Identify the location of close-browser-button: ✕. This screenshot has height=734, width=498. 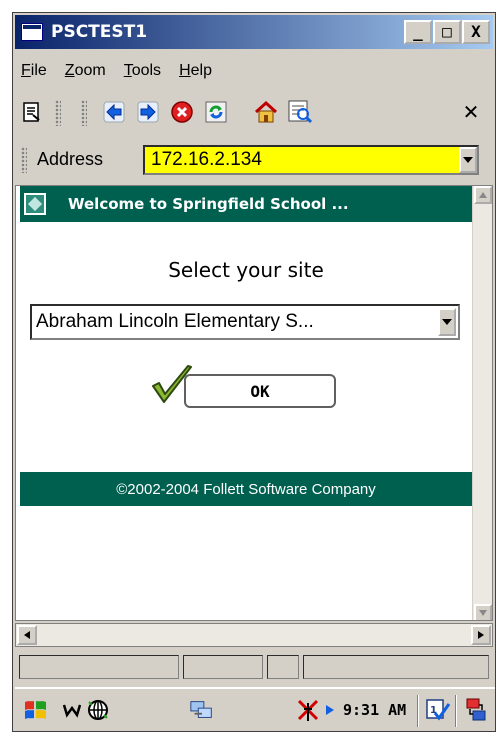
(471, 112).